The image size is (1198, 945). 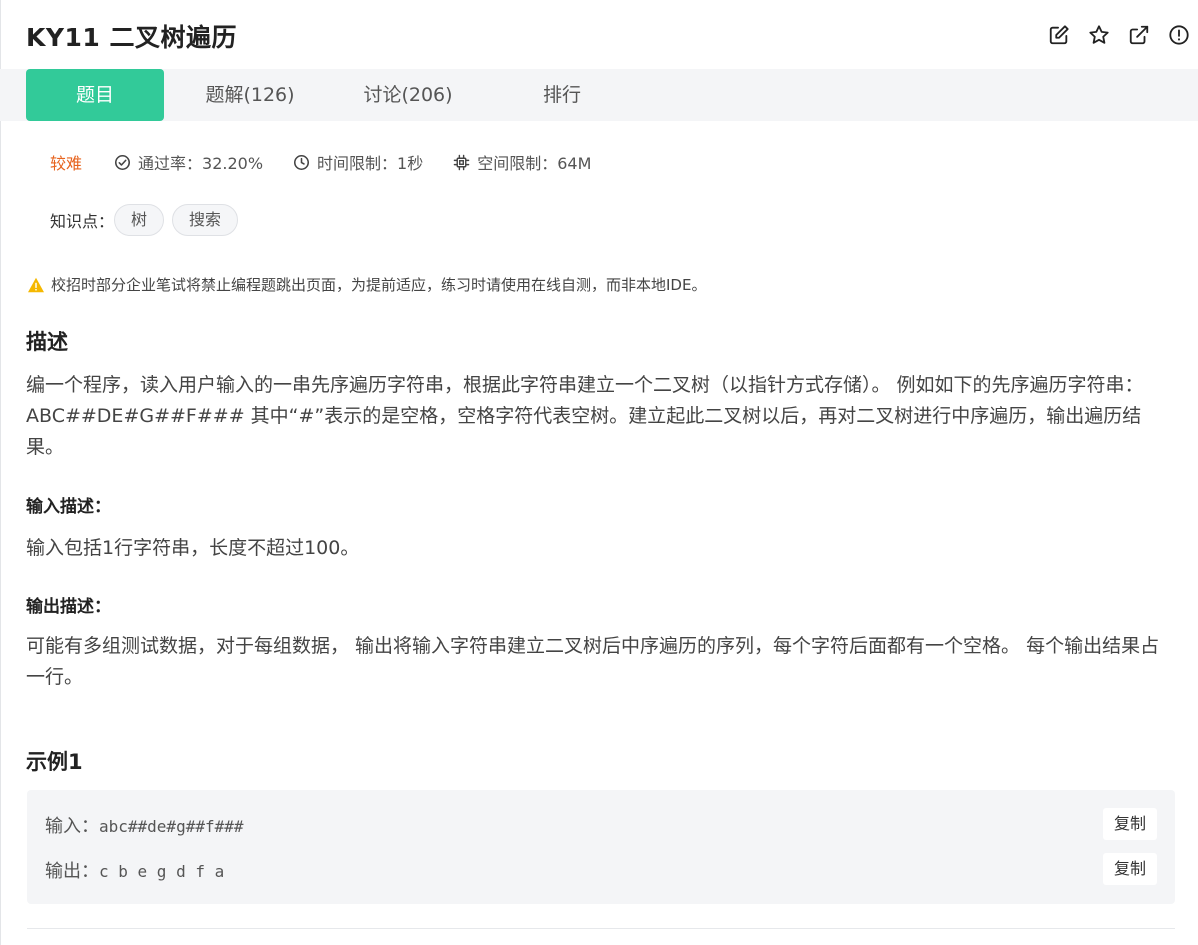 I want to click on external-link-icon, so click(x=1139, y=35).